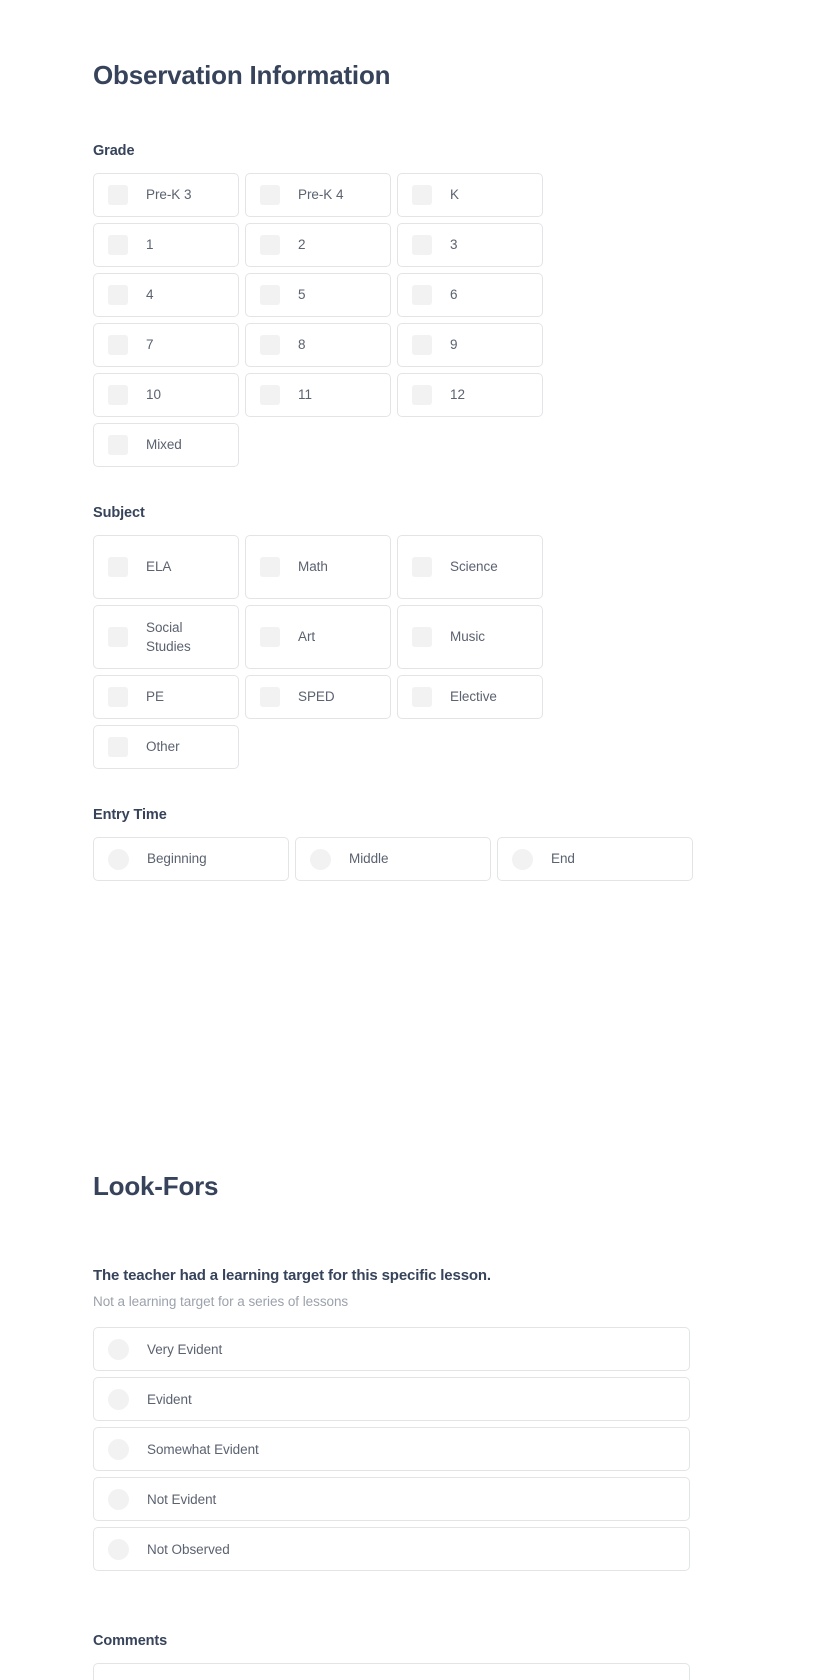  I want to click on subject-option: Art, so click(318, 637).